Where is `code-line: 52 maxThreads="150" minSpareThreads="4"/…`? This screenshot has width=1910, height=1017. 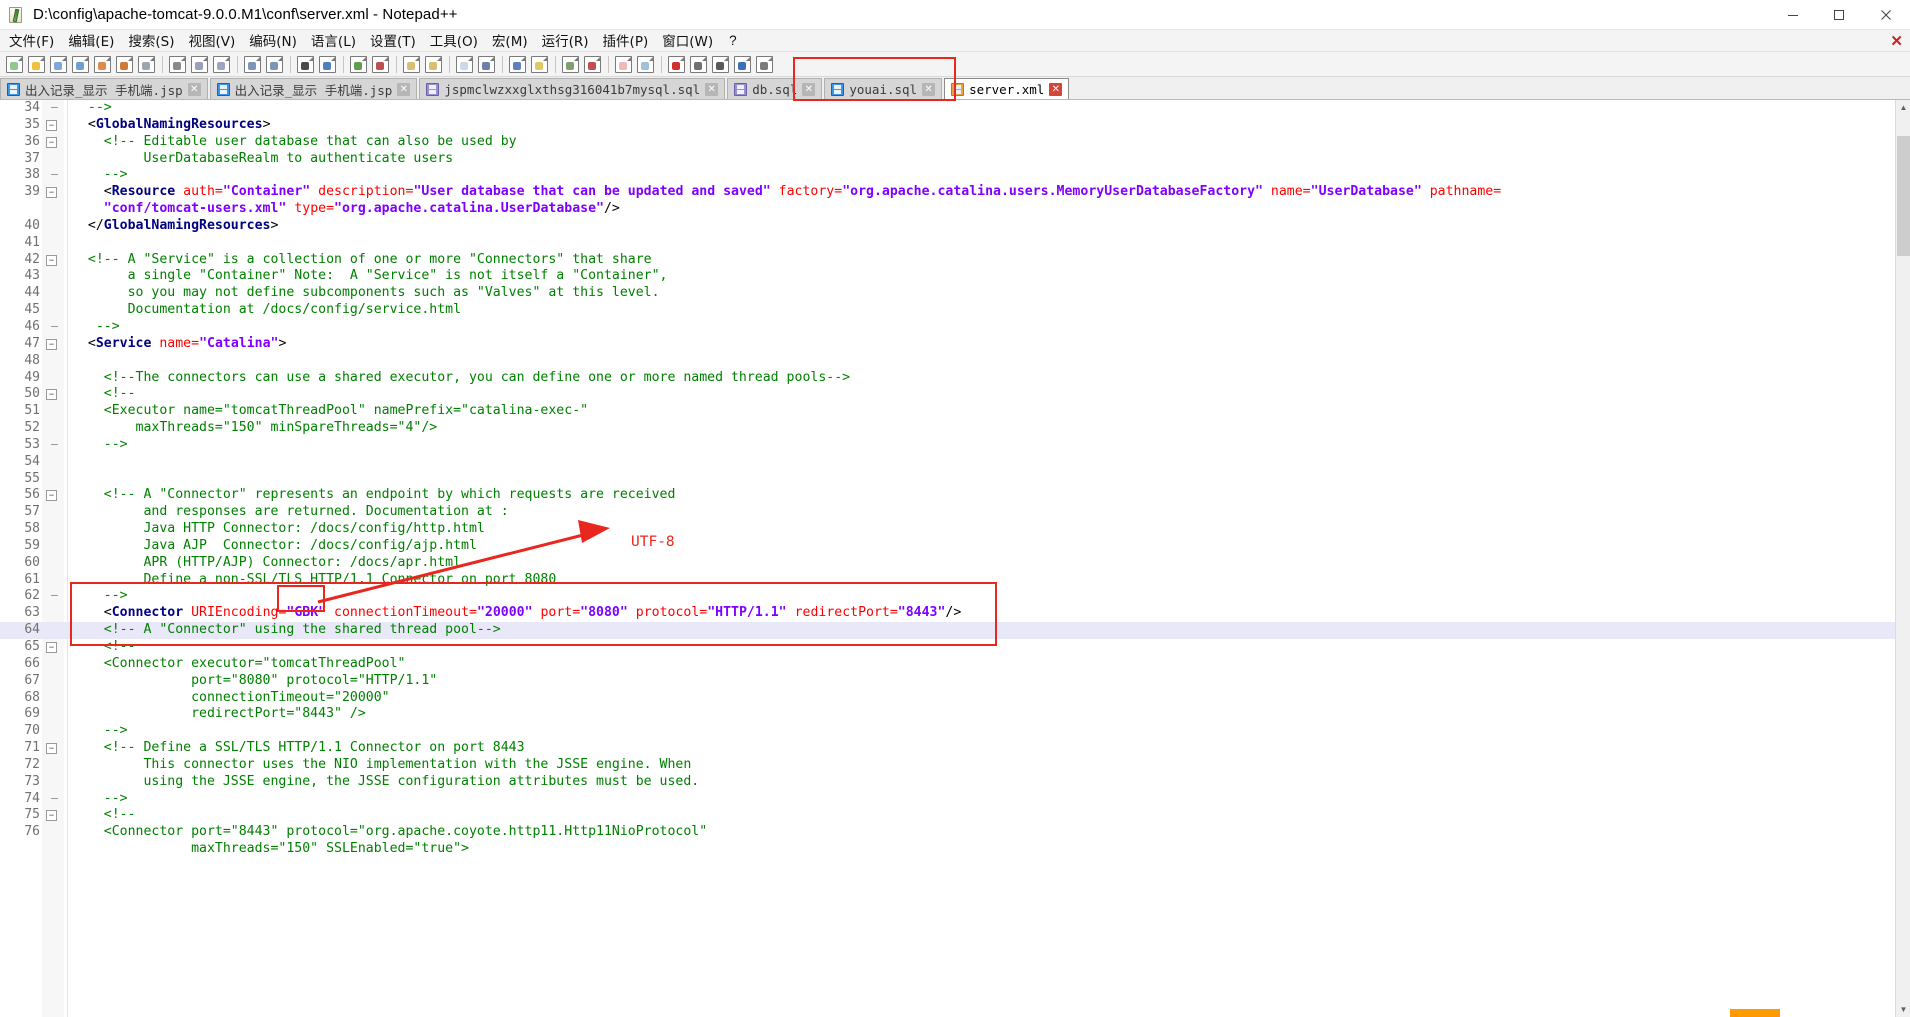
code-line: 52 maxThreads="150" minSpareThreads="4"/… is located at coordinates (947, 428).